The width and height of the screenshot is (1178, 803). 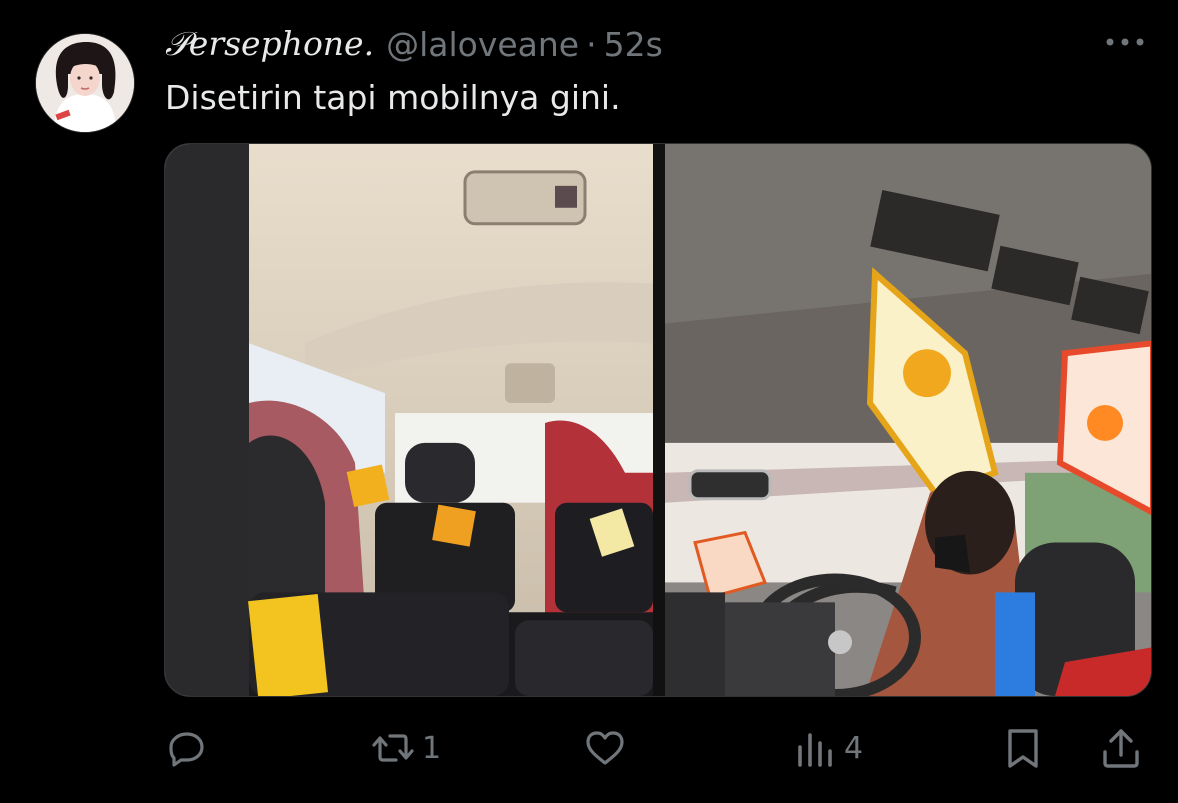 I want to click on more-options-button, so click(x=1125, y=42).